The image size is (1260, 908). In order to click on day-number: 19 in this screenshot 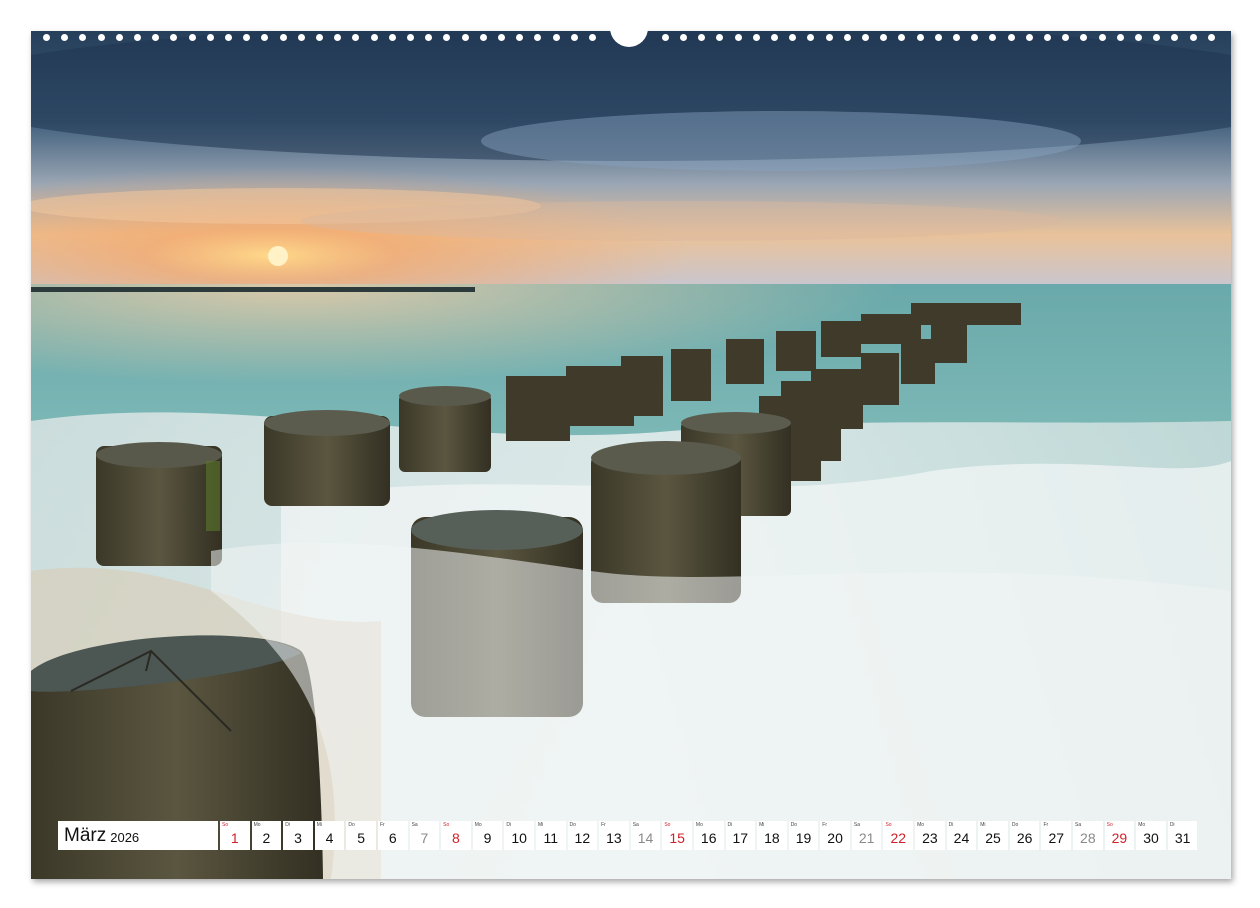, I will do `click(803, 838)`.